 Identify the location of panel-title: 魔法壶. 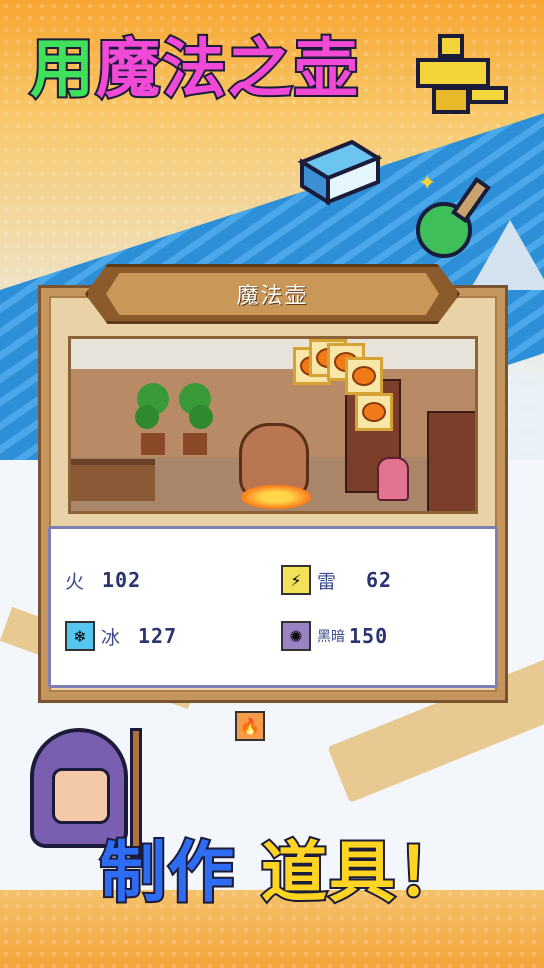
(272, 296).